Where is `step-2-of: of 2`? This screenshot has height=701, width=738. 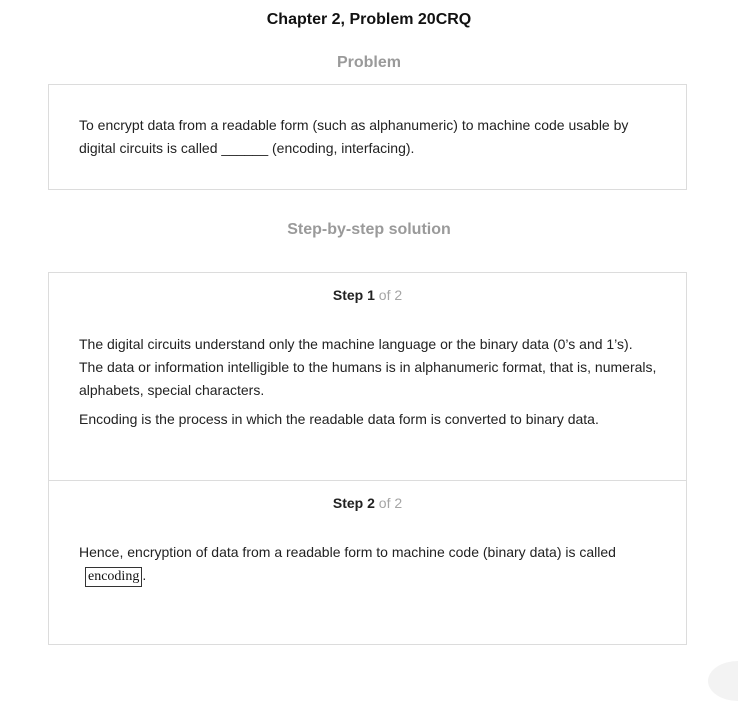
step-2-of: of 2 is located at coordinates (390, 503).